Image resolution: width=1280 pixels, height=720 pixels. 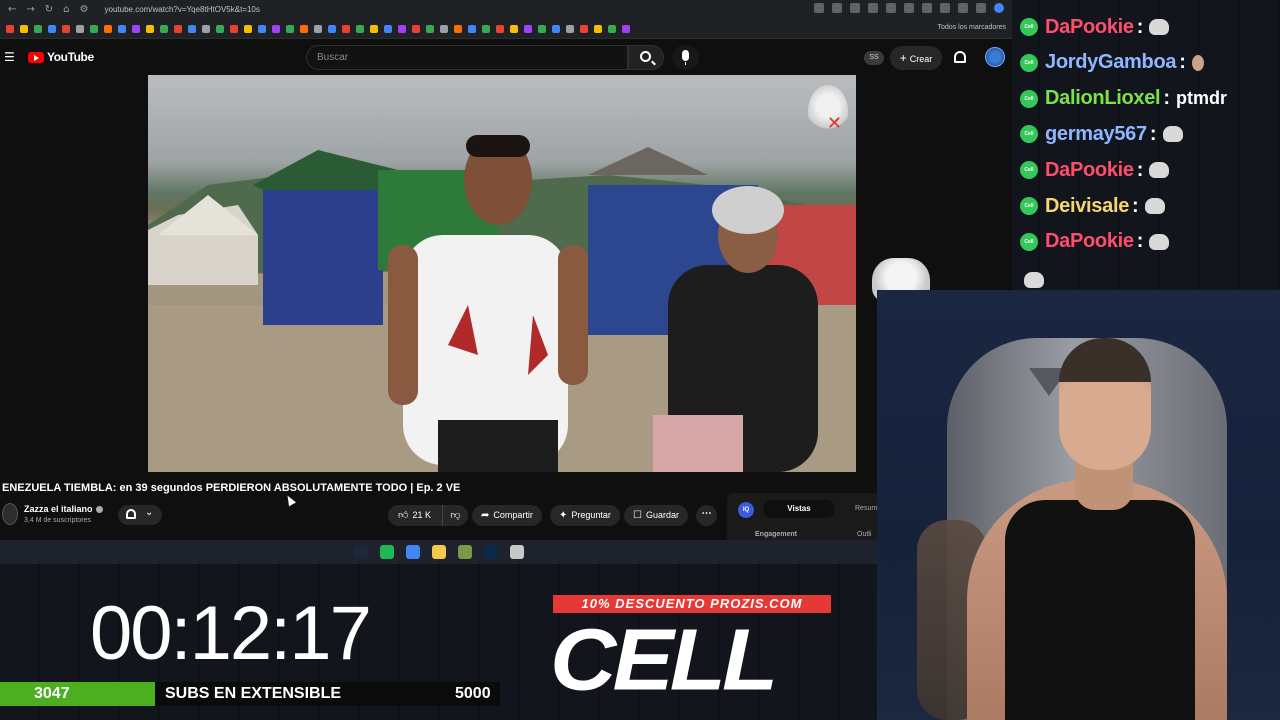 What do you see at coordinates (685, 57) in the screenshot?
I see `voice-search-button` at bounding box center [685, 57].